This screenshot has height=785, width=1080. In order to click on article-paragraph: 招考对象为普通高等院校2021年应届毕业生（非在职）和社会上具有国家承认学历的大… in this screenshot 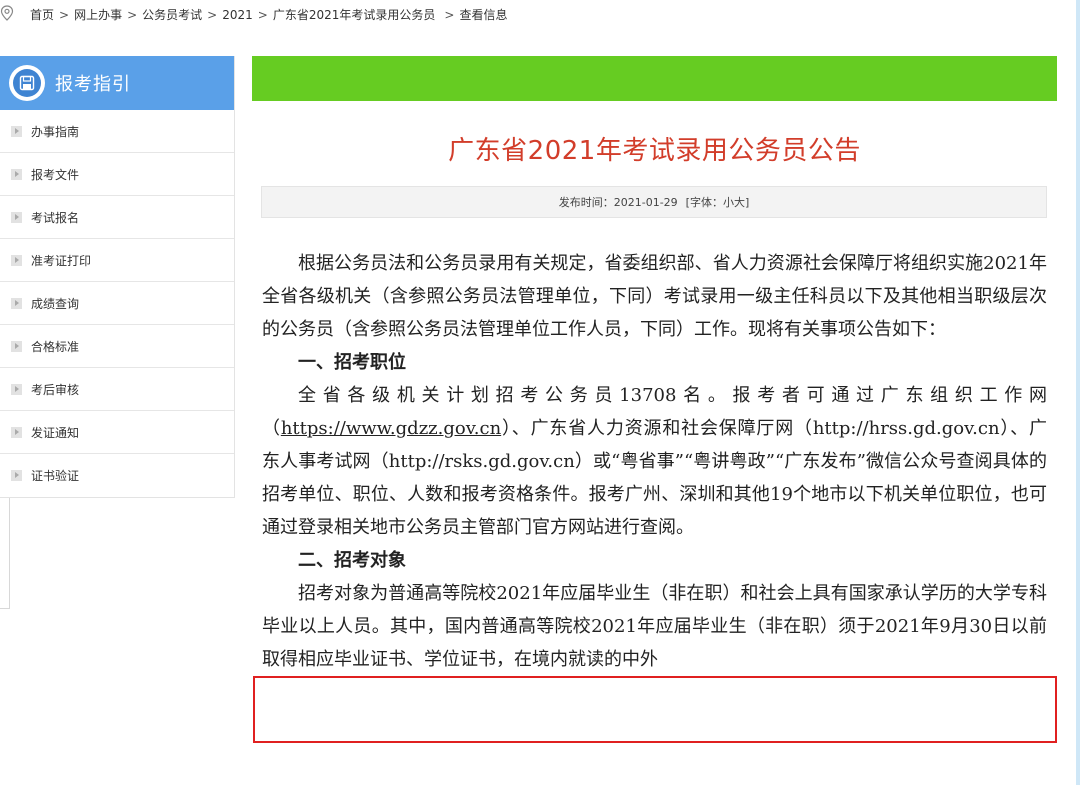, I will do `click(654, 626)`.